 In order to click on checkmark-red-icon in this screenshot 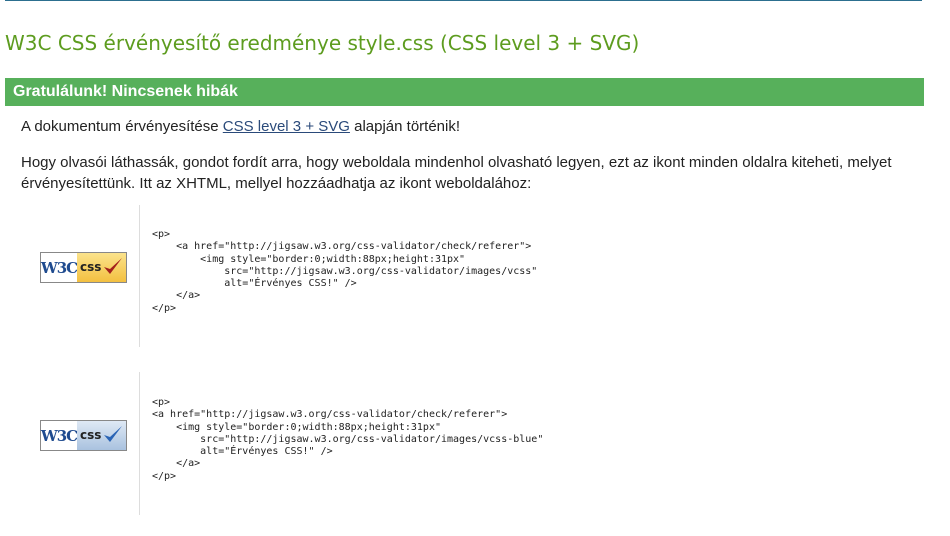, I will do `click(113, 266)`.